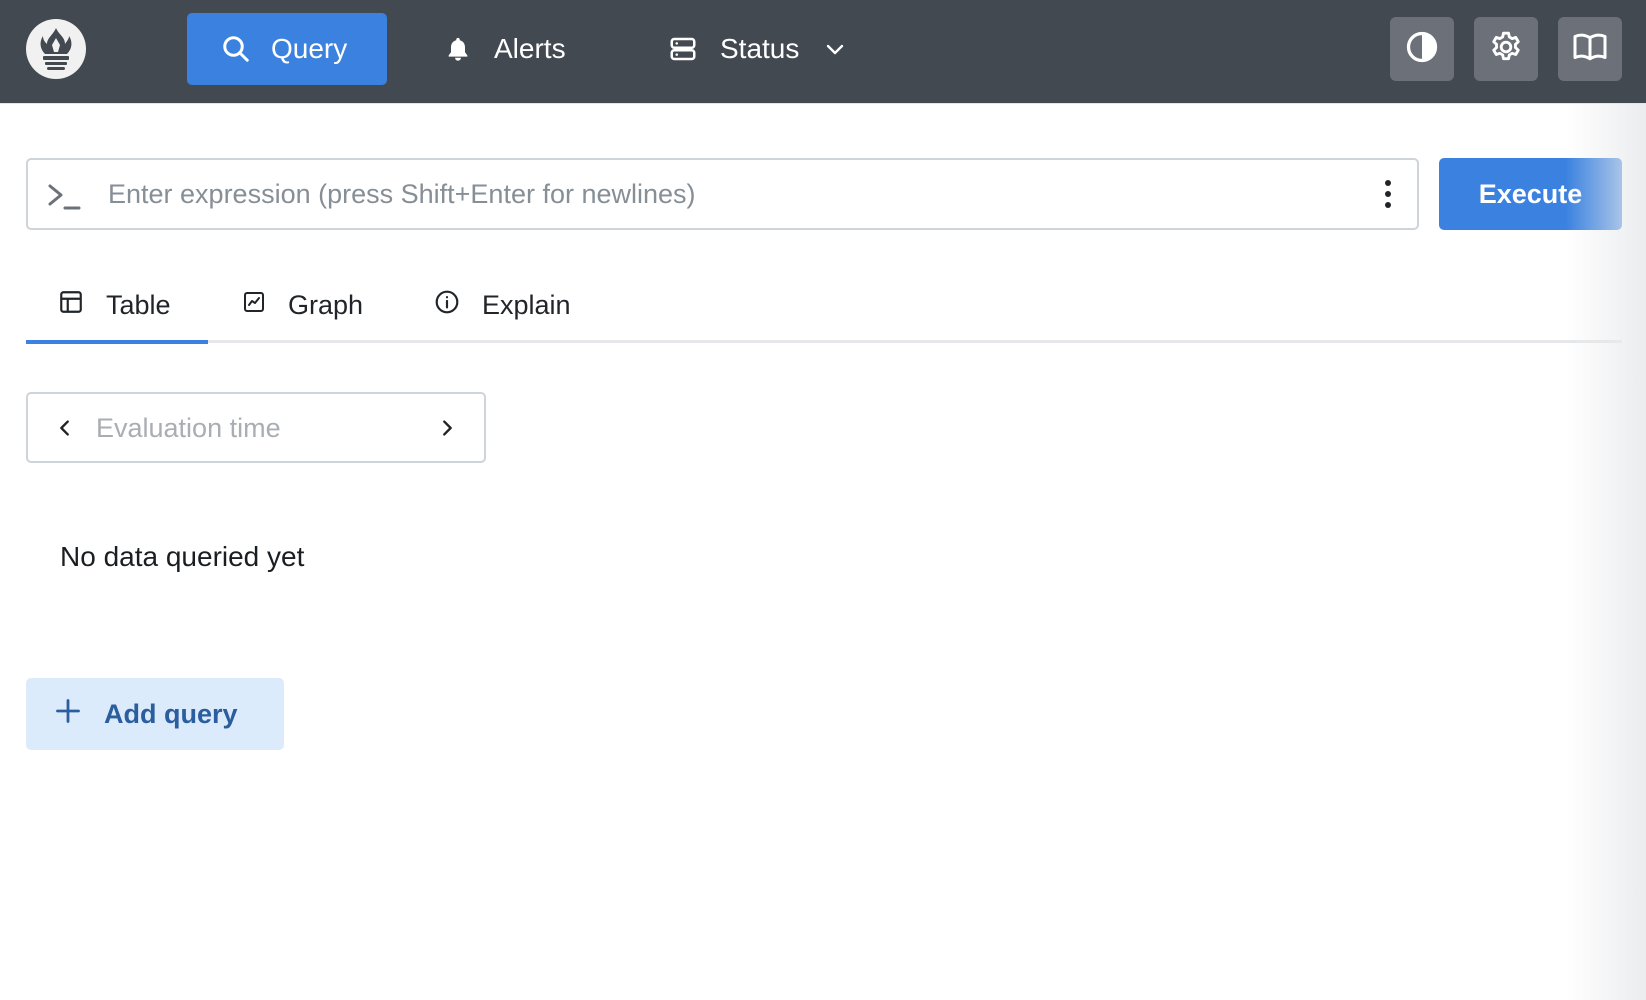 This screenshot has width=1646, height=1000. I want to click on nav-alerts: Alerts, so click(505, 49).